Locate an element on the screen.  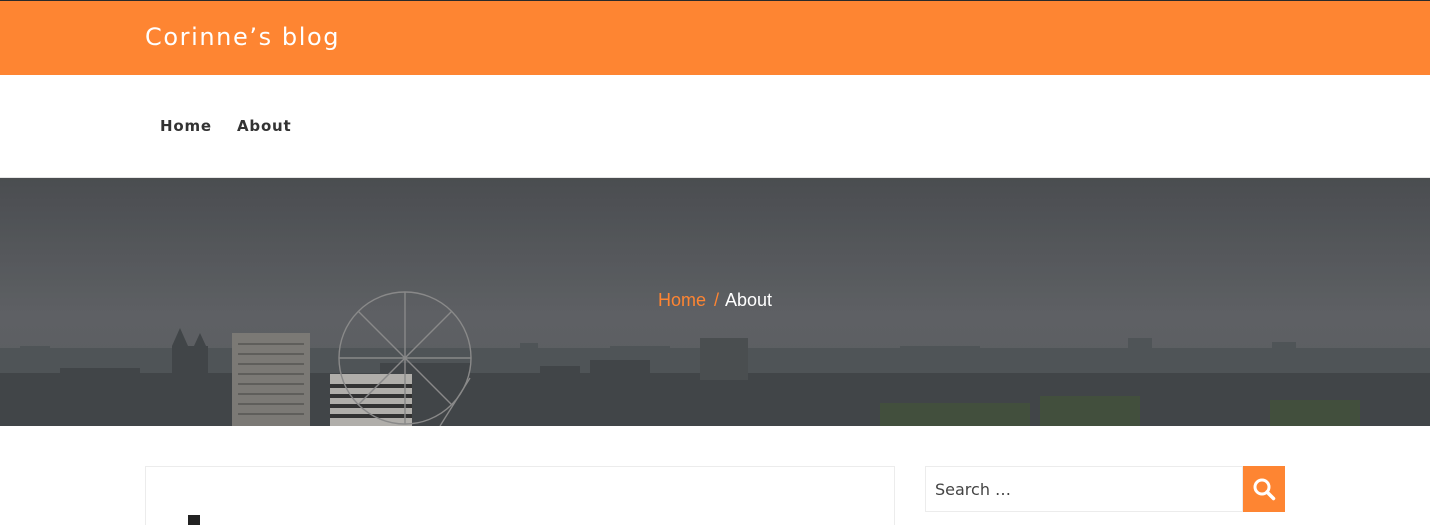
breadcrumb-home-link: Home is located at coordinates (682, 300).